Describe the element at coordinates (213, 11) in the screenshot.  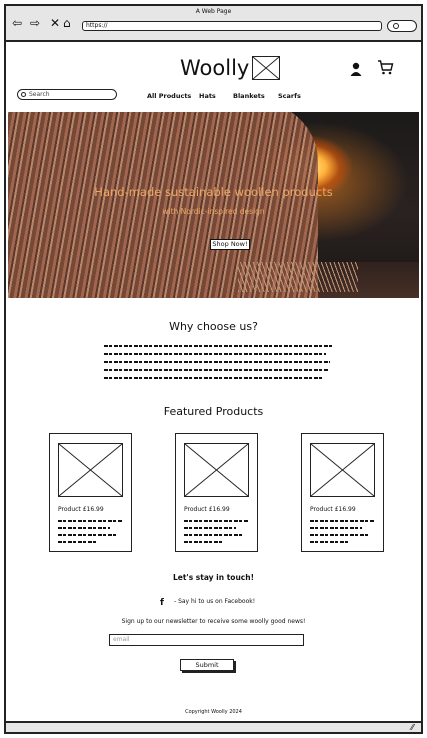
I see `window-title: A Web Page` at that location.